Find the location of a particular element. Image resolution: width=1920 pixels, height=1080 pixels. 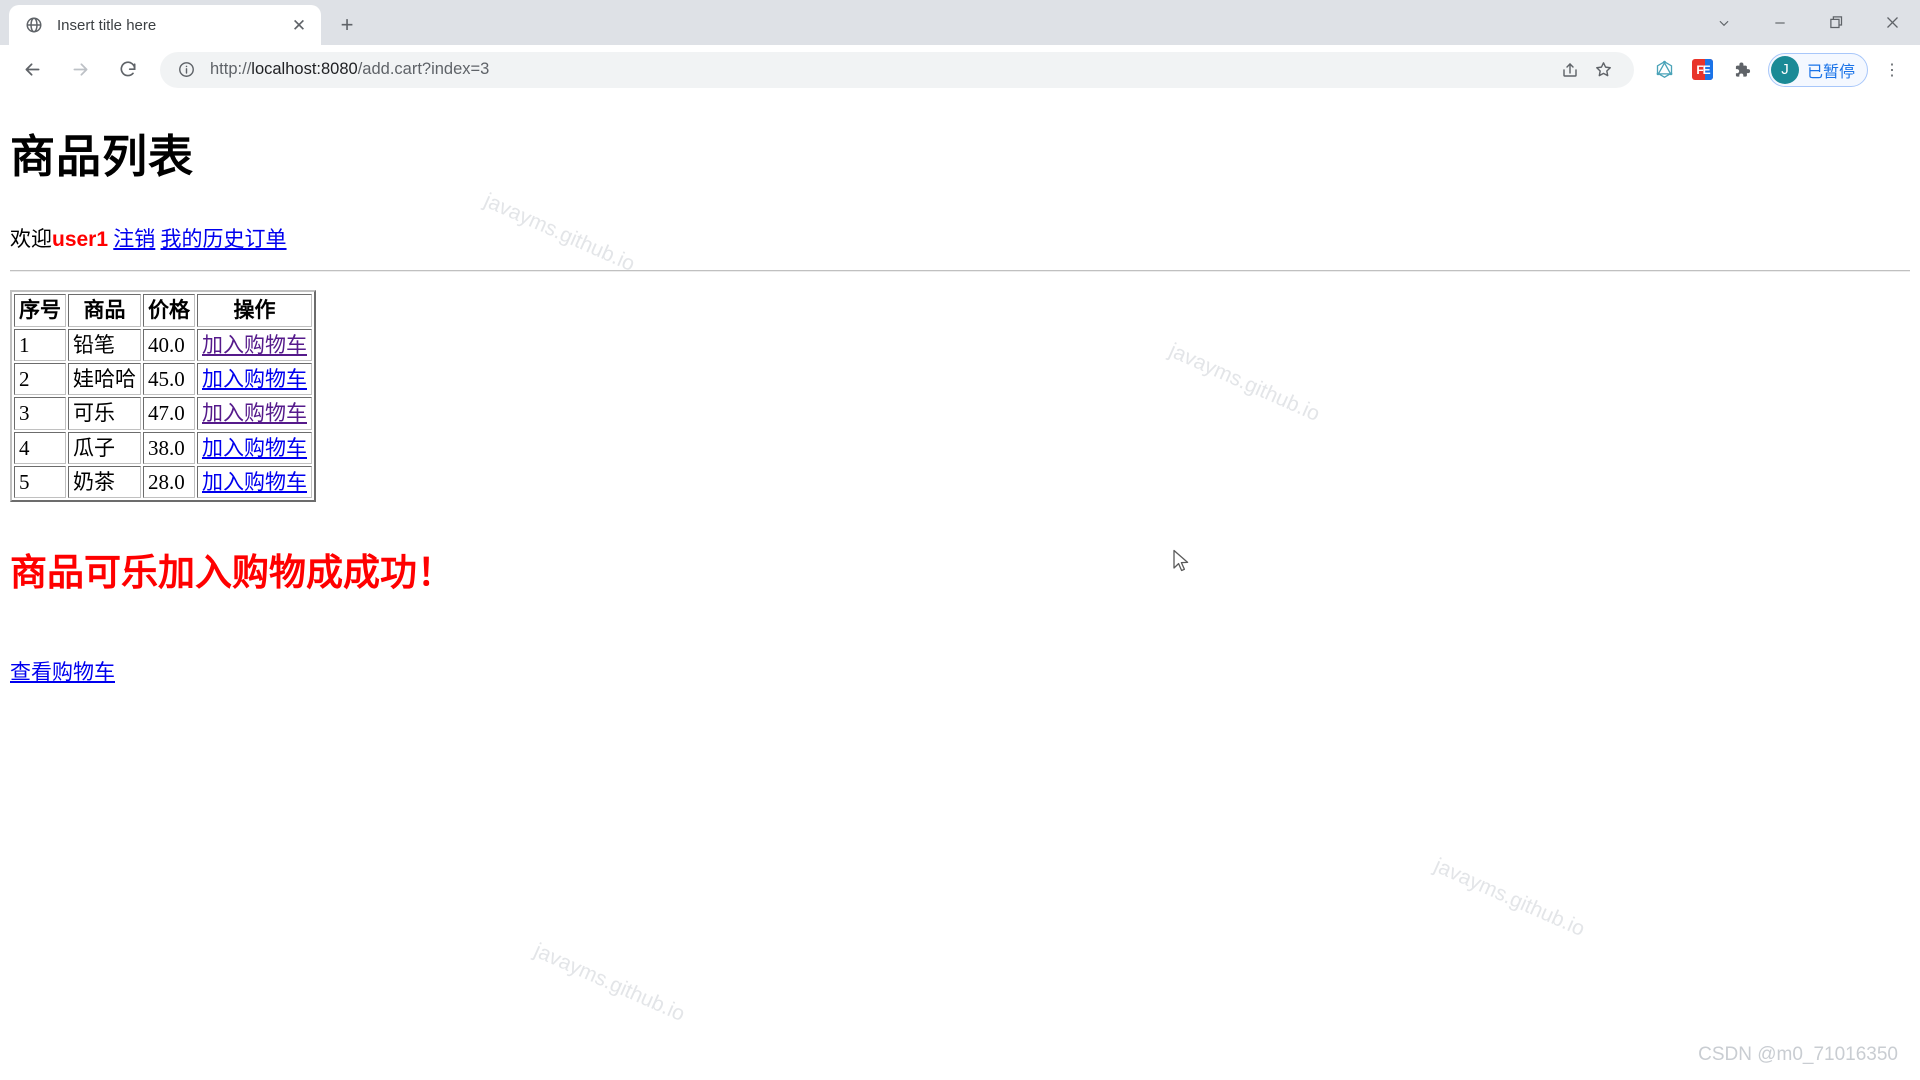

tab-close-icon: ✕ is located at coordinates (299, 25).